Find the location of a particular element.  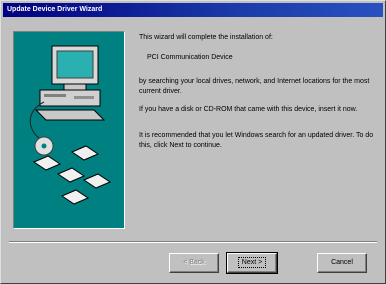

next-button: Next > is located at coordinates (252, 263).